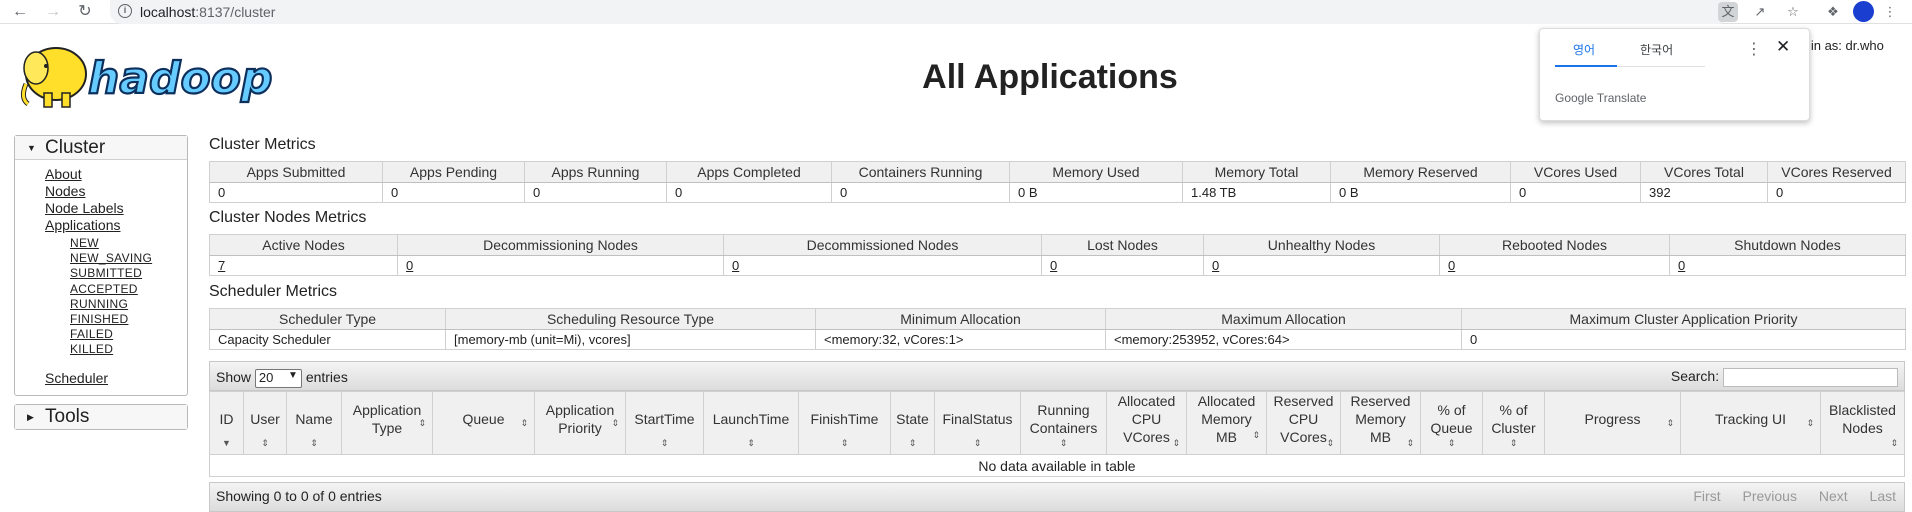  What do you see at coordinates (75, 147) in the screenshot?
I see `cluster-label: Cluster` at bounding box center [75, 147].